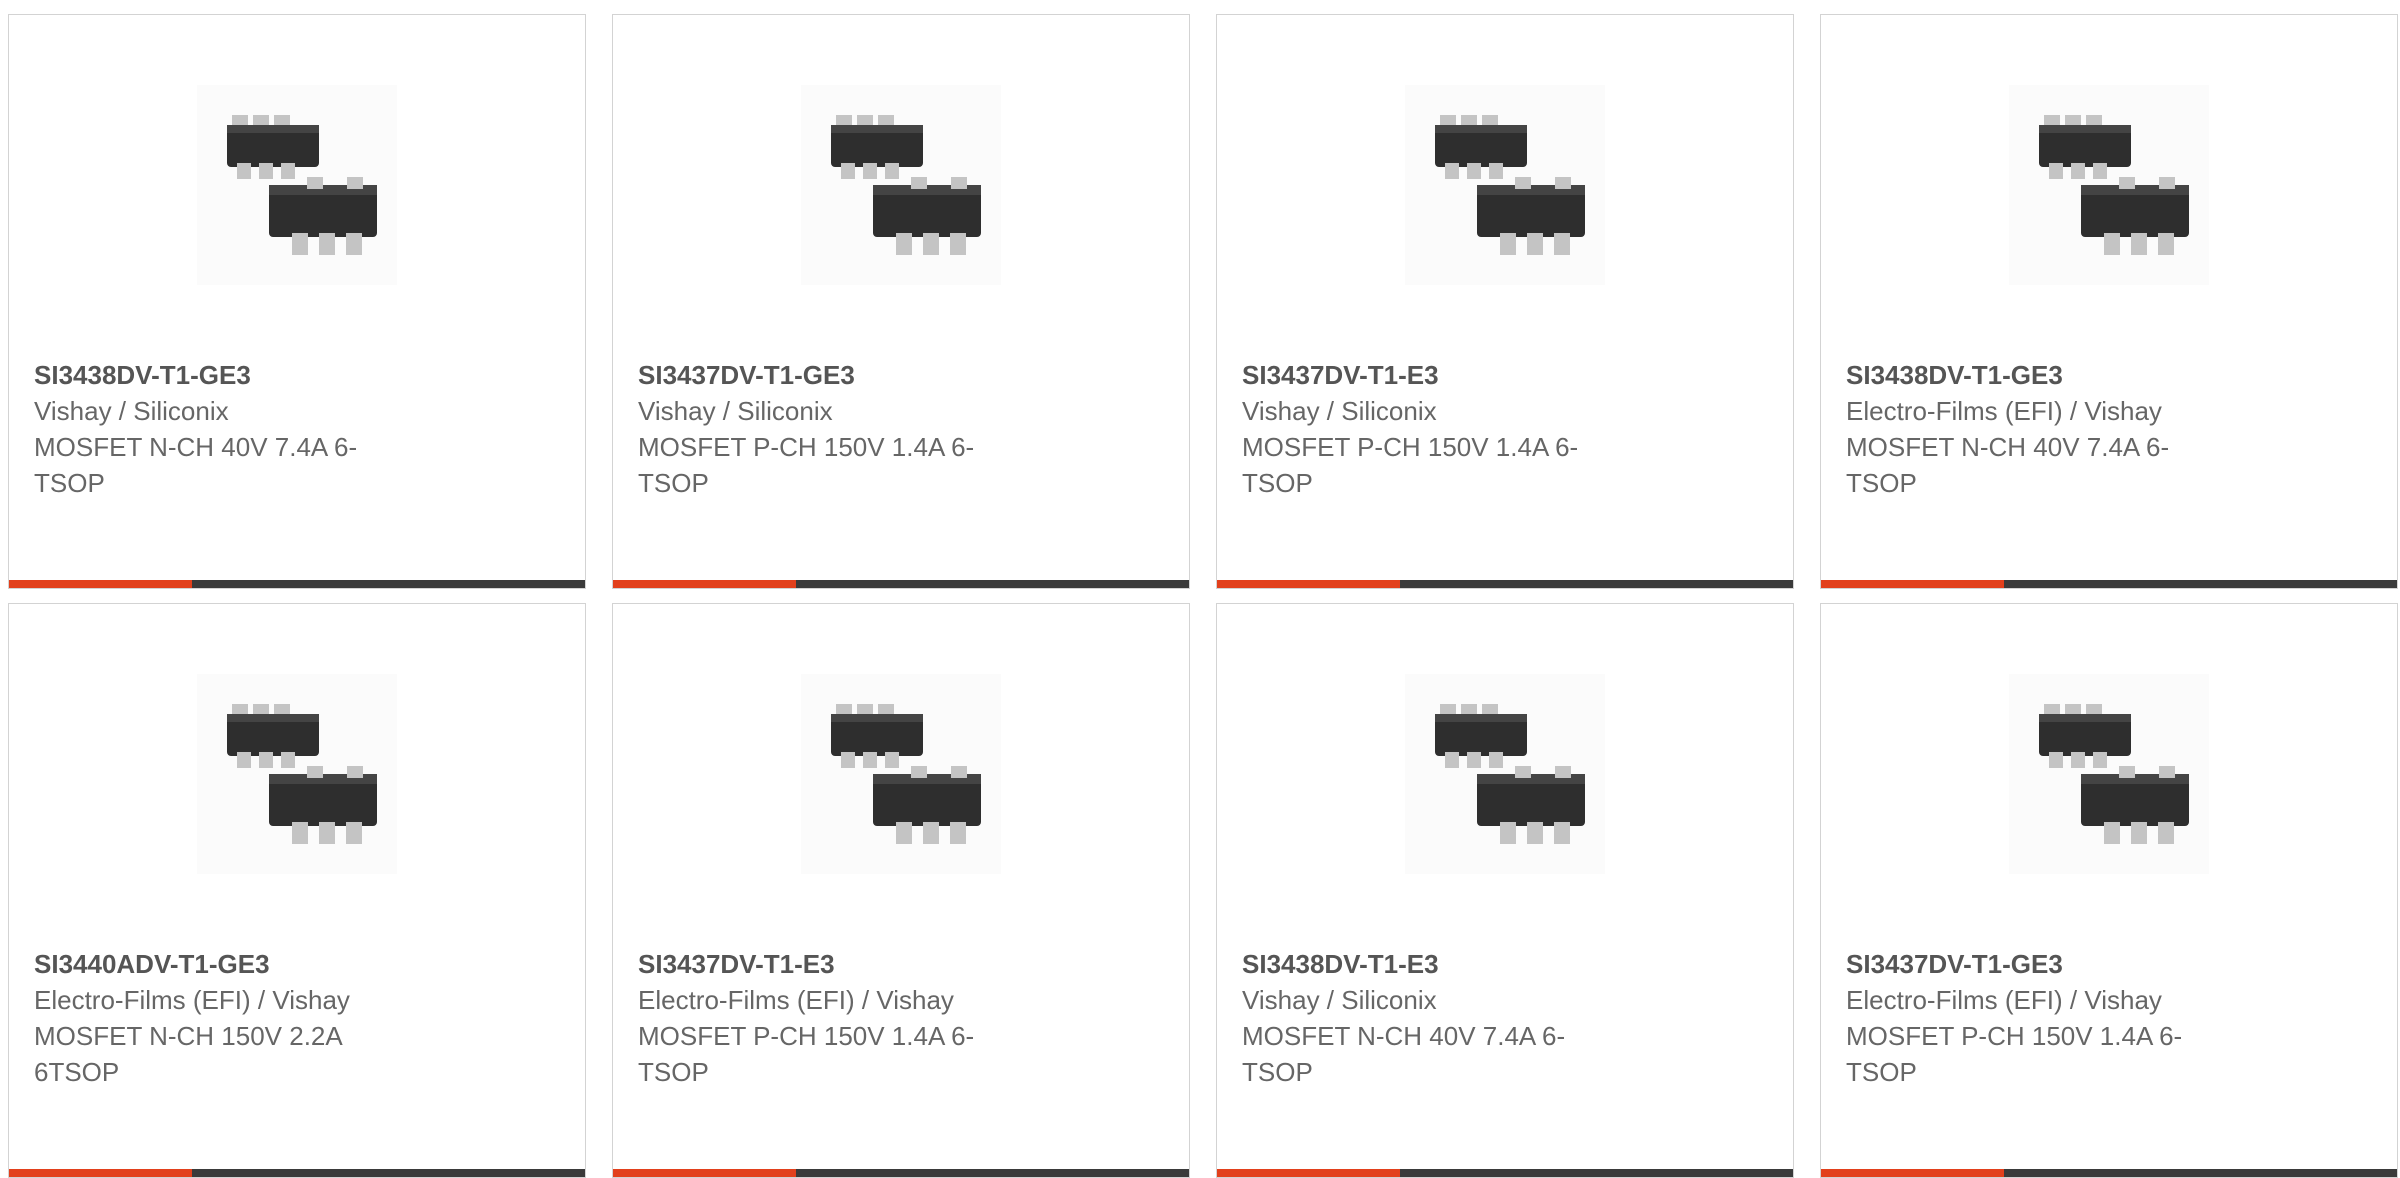  I want to click on part-number: SI3438DV-T1-E3, so click(1442, 964).